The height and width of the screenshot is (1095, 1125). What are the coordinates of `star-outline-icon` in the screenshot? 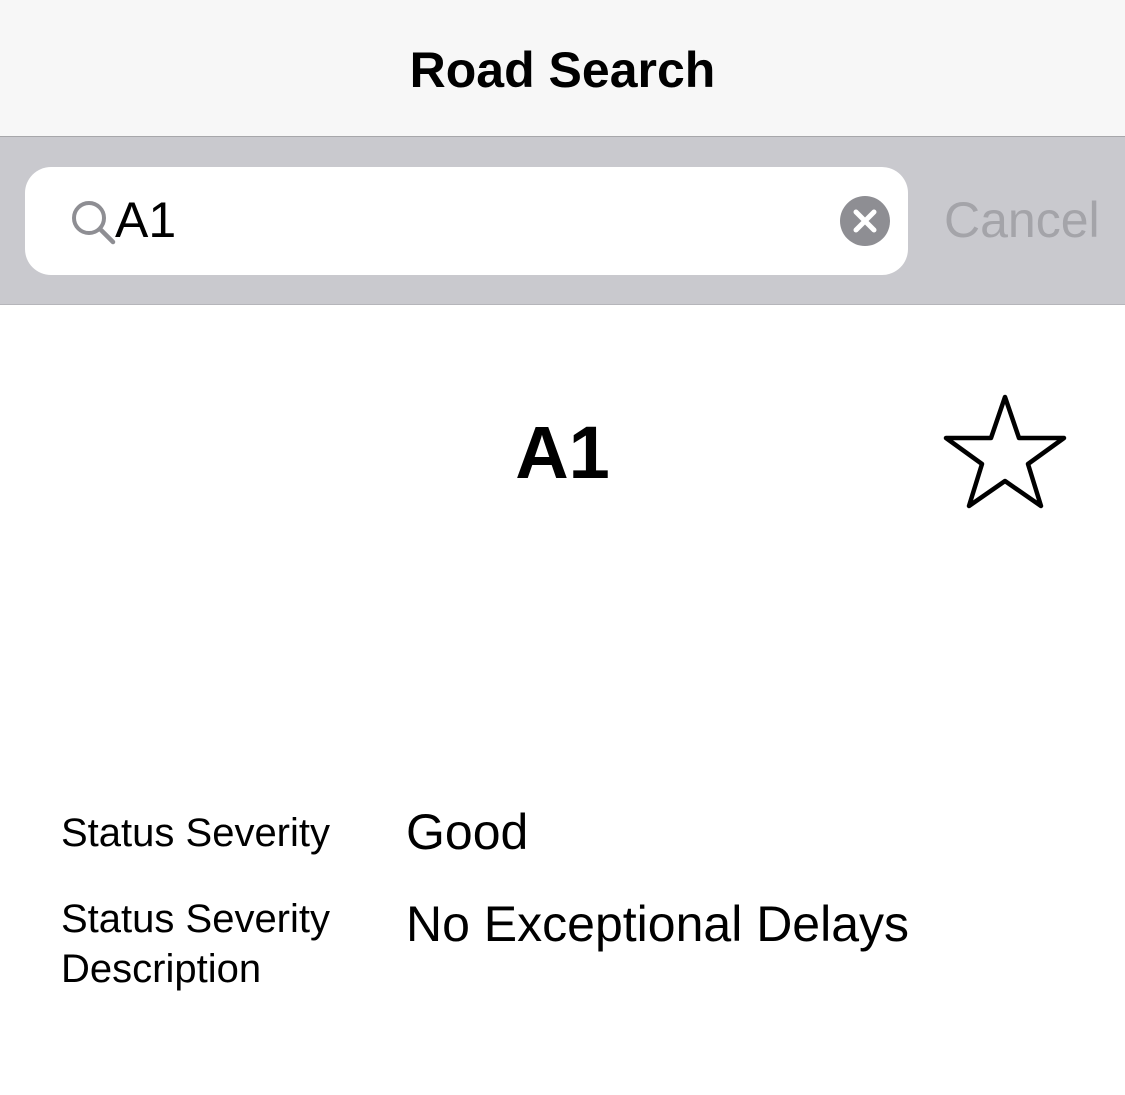 It's located at (1005, 451).